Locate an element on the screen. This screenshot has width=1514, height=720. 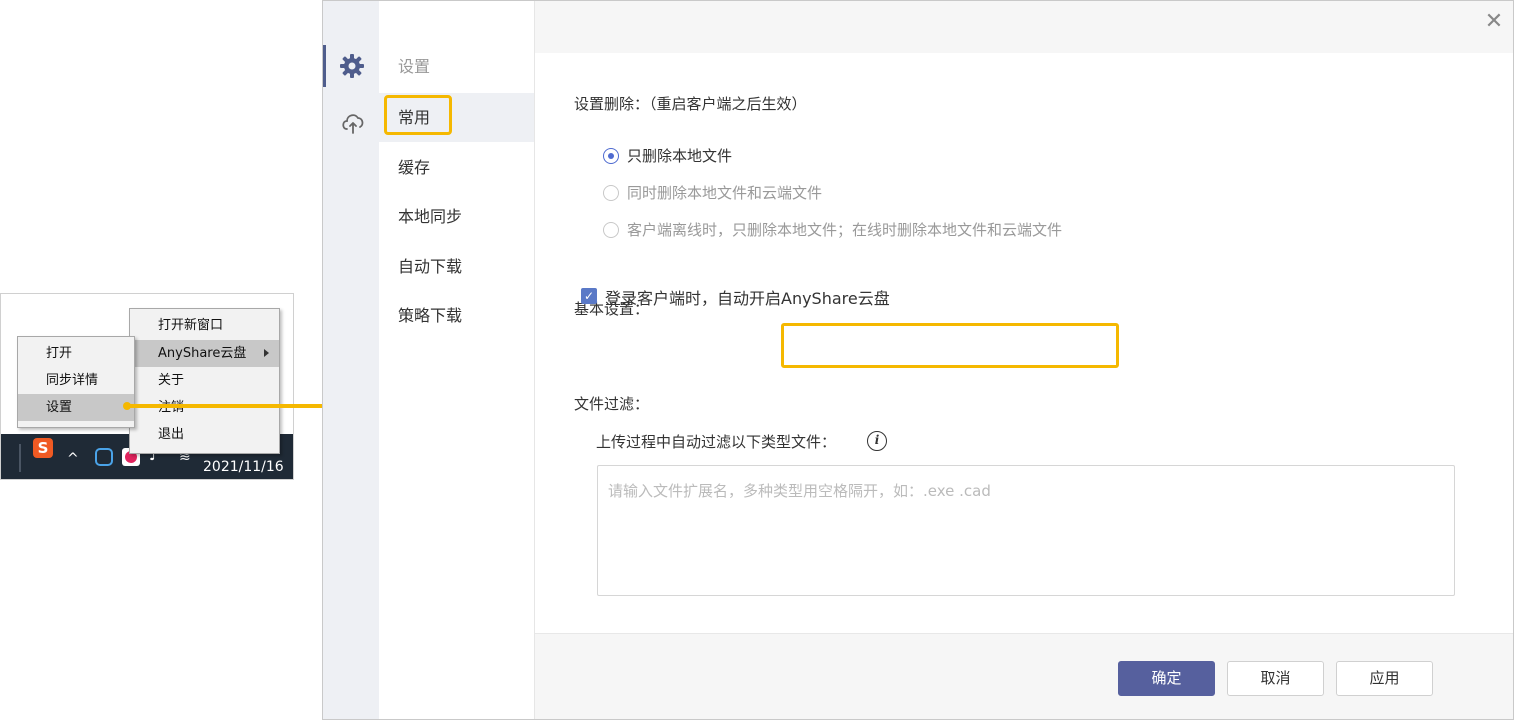
nav-item-auto-download: 自动下载 is located at coordinates (456, 266).